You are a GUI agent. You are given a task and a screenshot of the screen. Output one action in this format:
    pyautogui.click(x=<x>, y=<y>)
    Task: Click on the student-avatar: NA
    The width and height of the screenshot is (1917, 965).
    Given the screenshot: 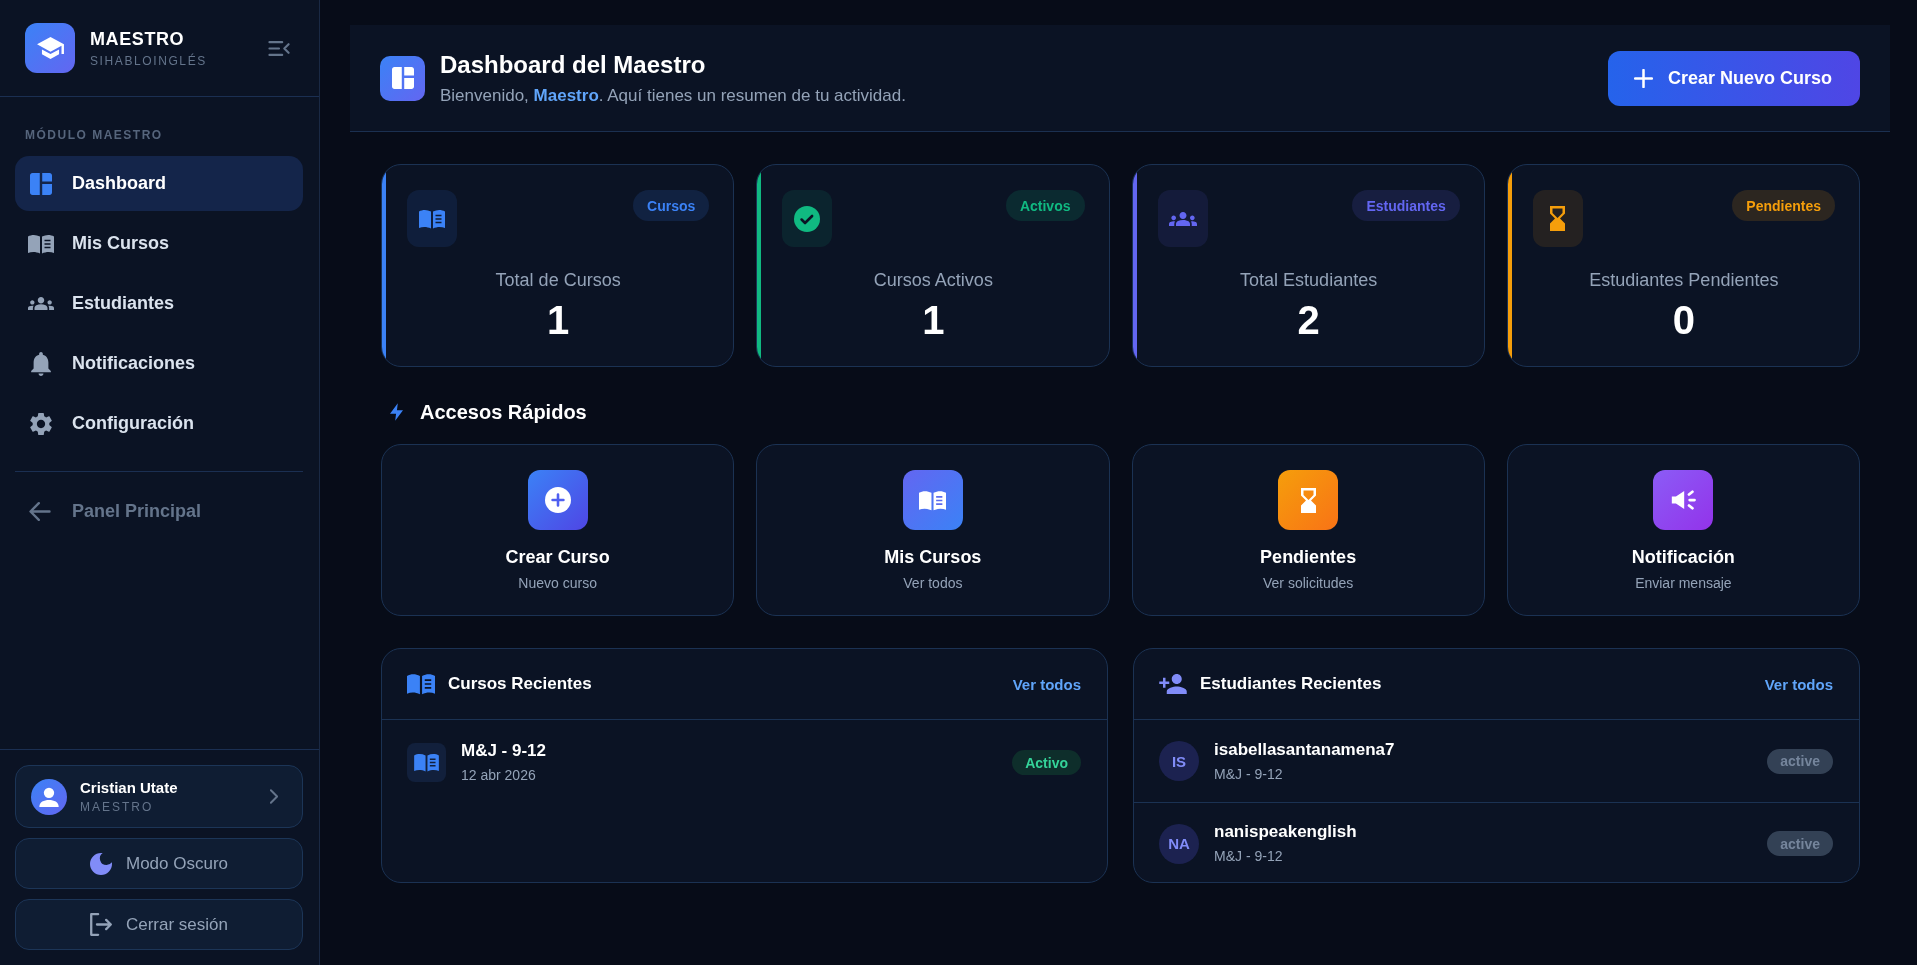 What is the action you would take?
    pyautogui.click(x=1179, y=843)
    